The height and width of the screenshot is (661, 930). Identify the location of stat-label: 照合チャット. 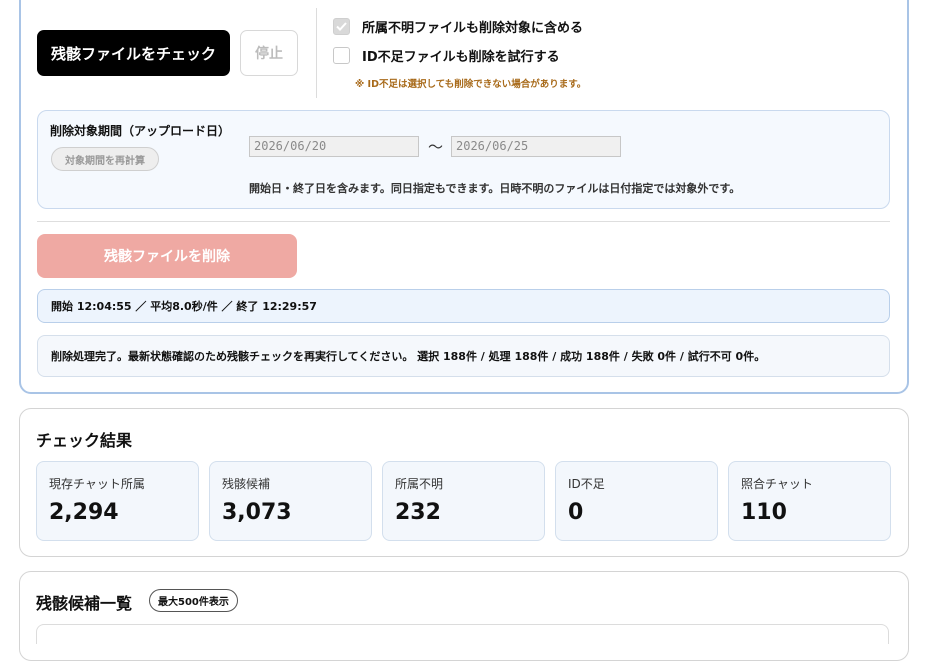
(777, 484).